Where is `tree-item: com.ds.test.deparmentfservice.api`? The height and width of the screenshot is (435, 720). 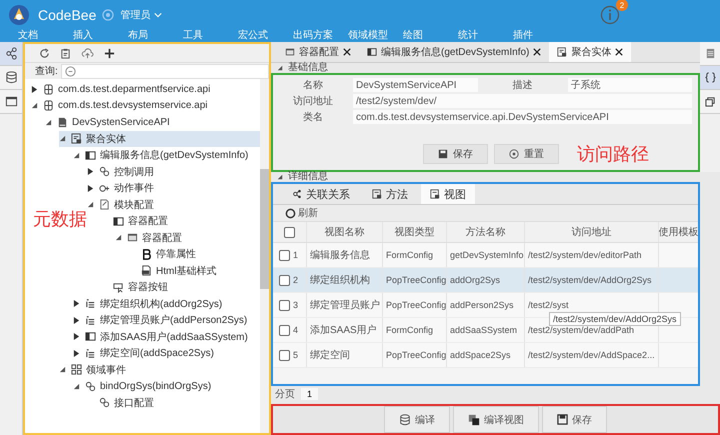
tree-item: com.ds.test.deparmentfservice.api is located at coordinates (123, 89).